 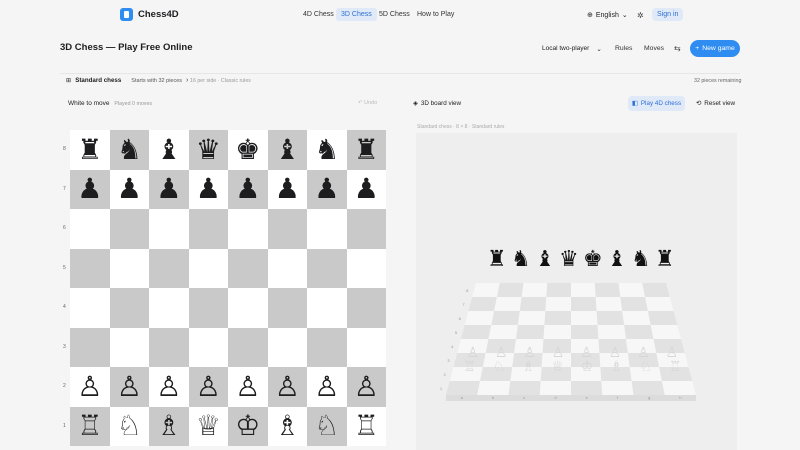 I want to click on board-square-e7: ♟, so click(x=248, y=189).